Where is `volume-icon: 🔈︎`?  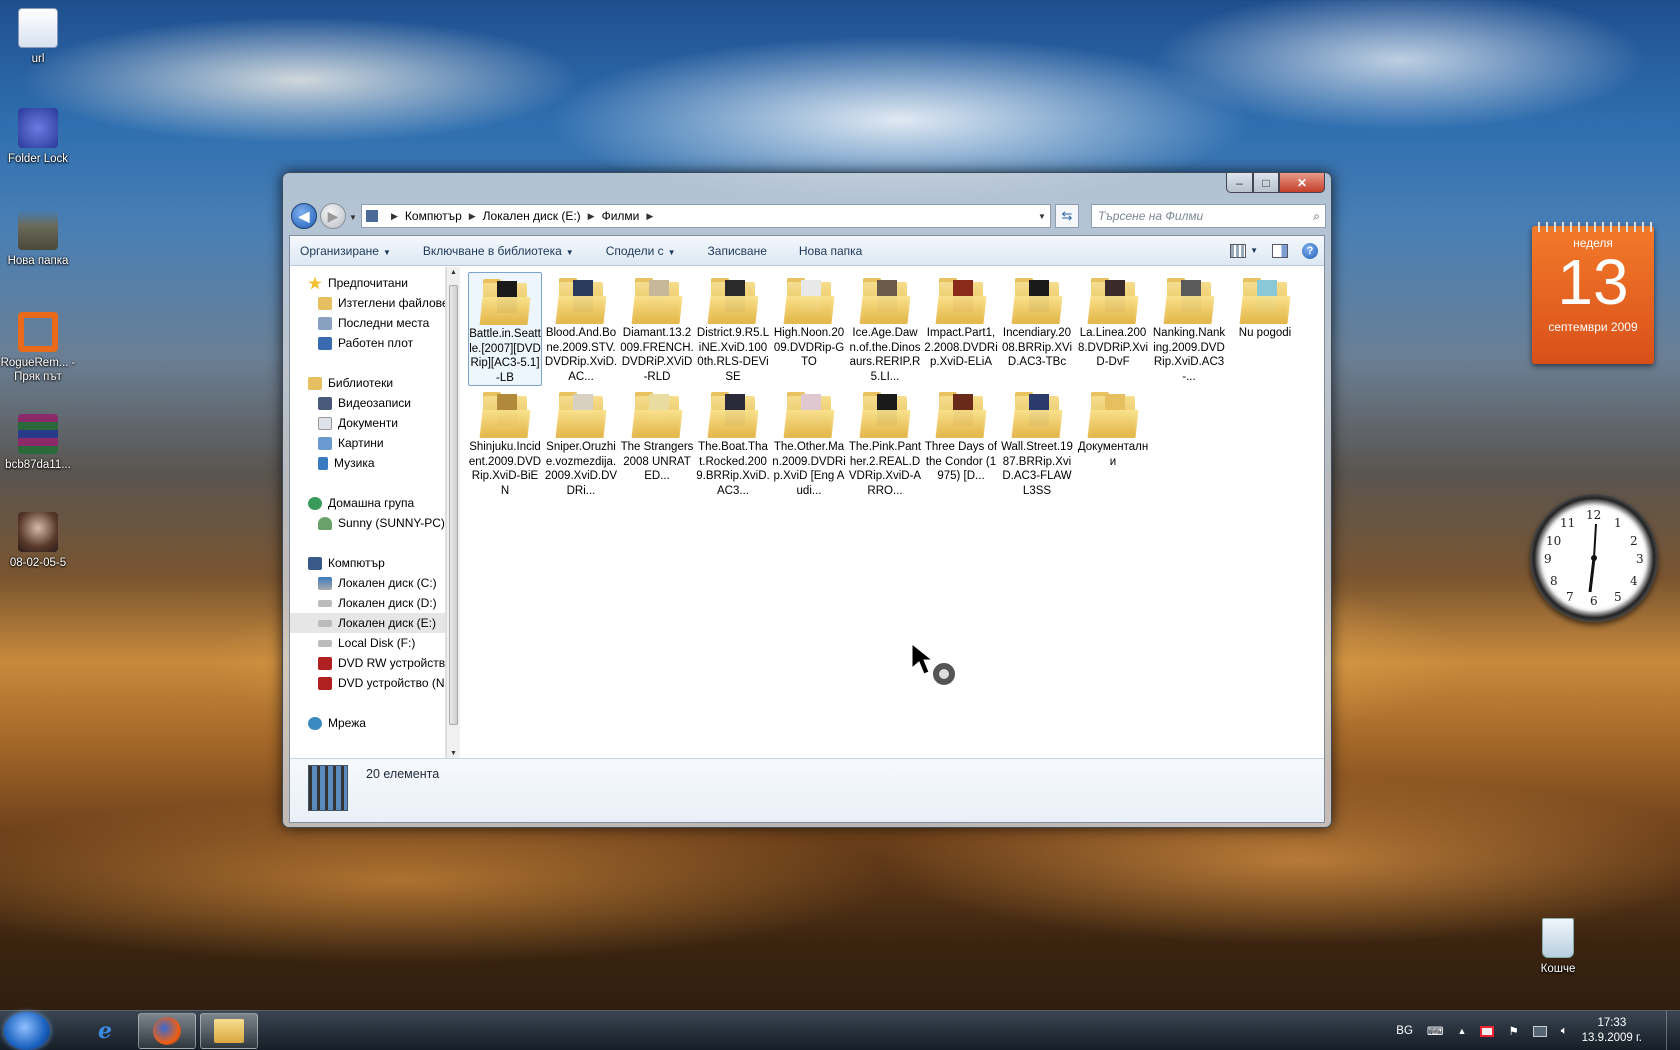 volume-icon: 🔈︎ is located at coordinates (1564, 1031).